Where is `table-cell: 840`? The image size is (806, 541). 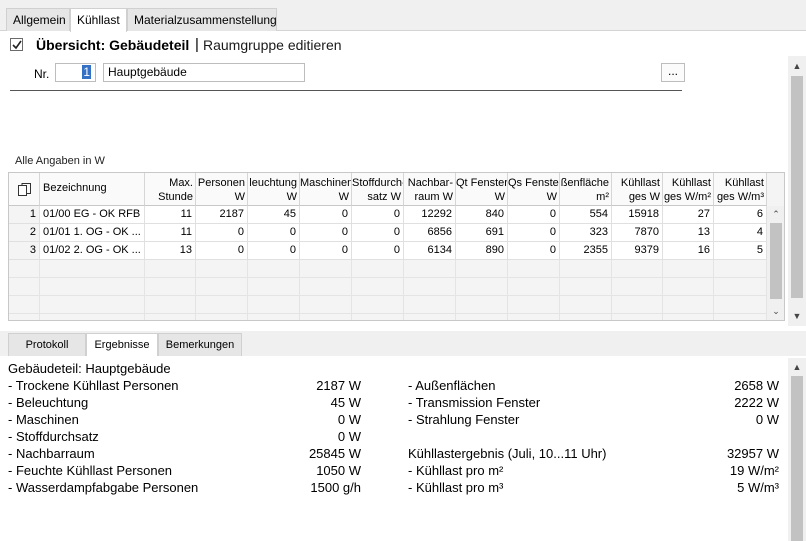 table-cell: 840 is located at coordinates (482, 215).